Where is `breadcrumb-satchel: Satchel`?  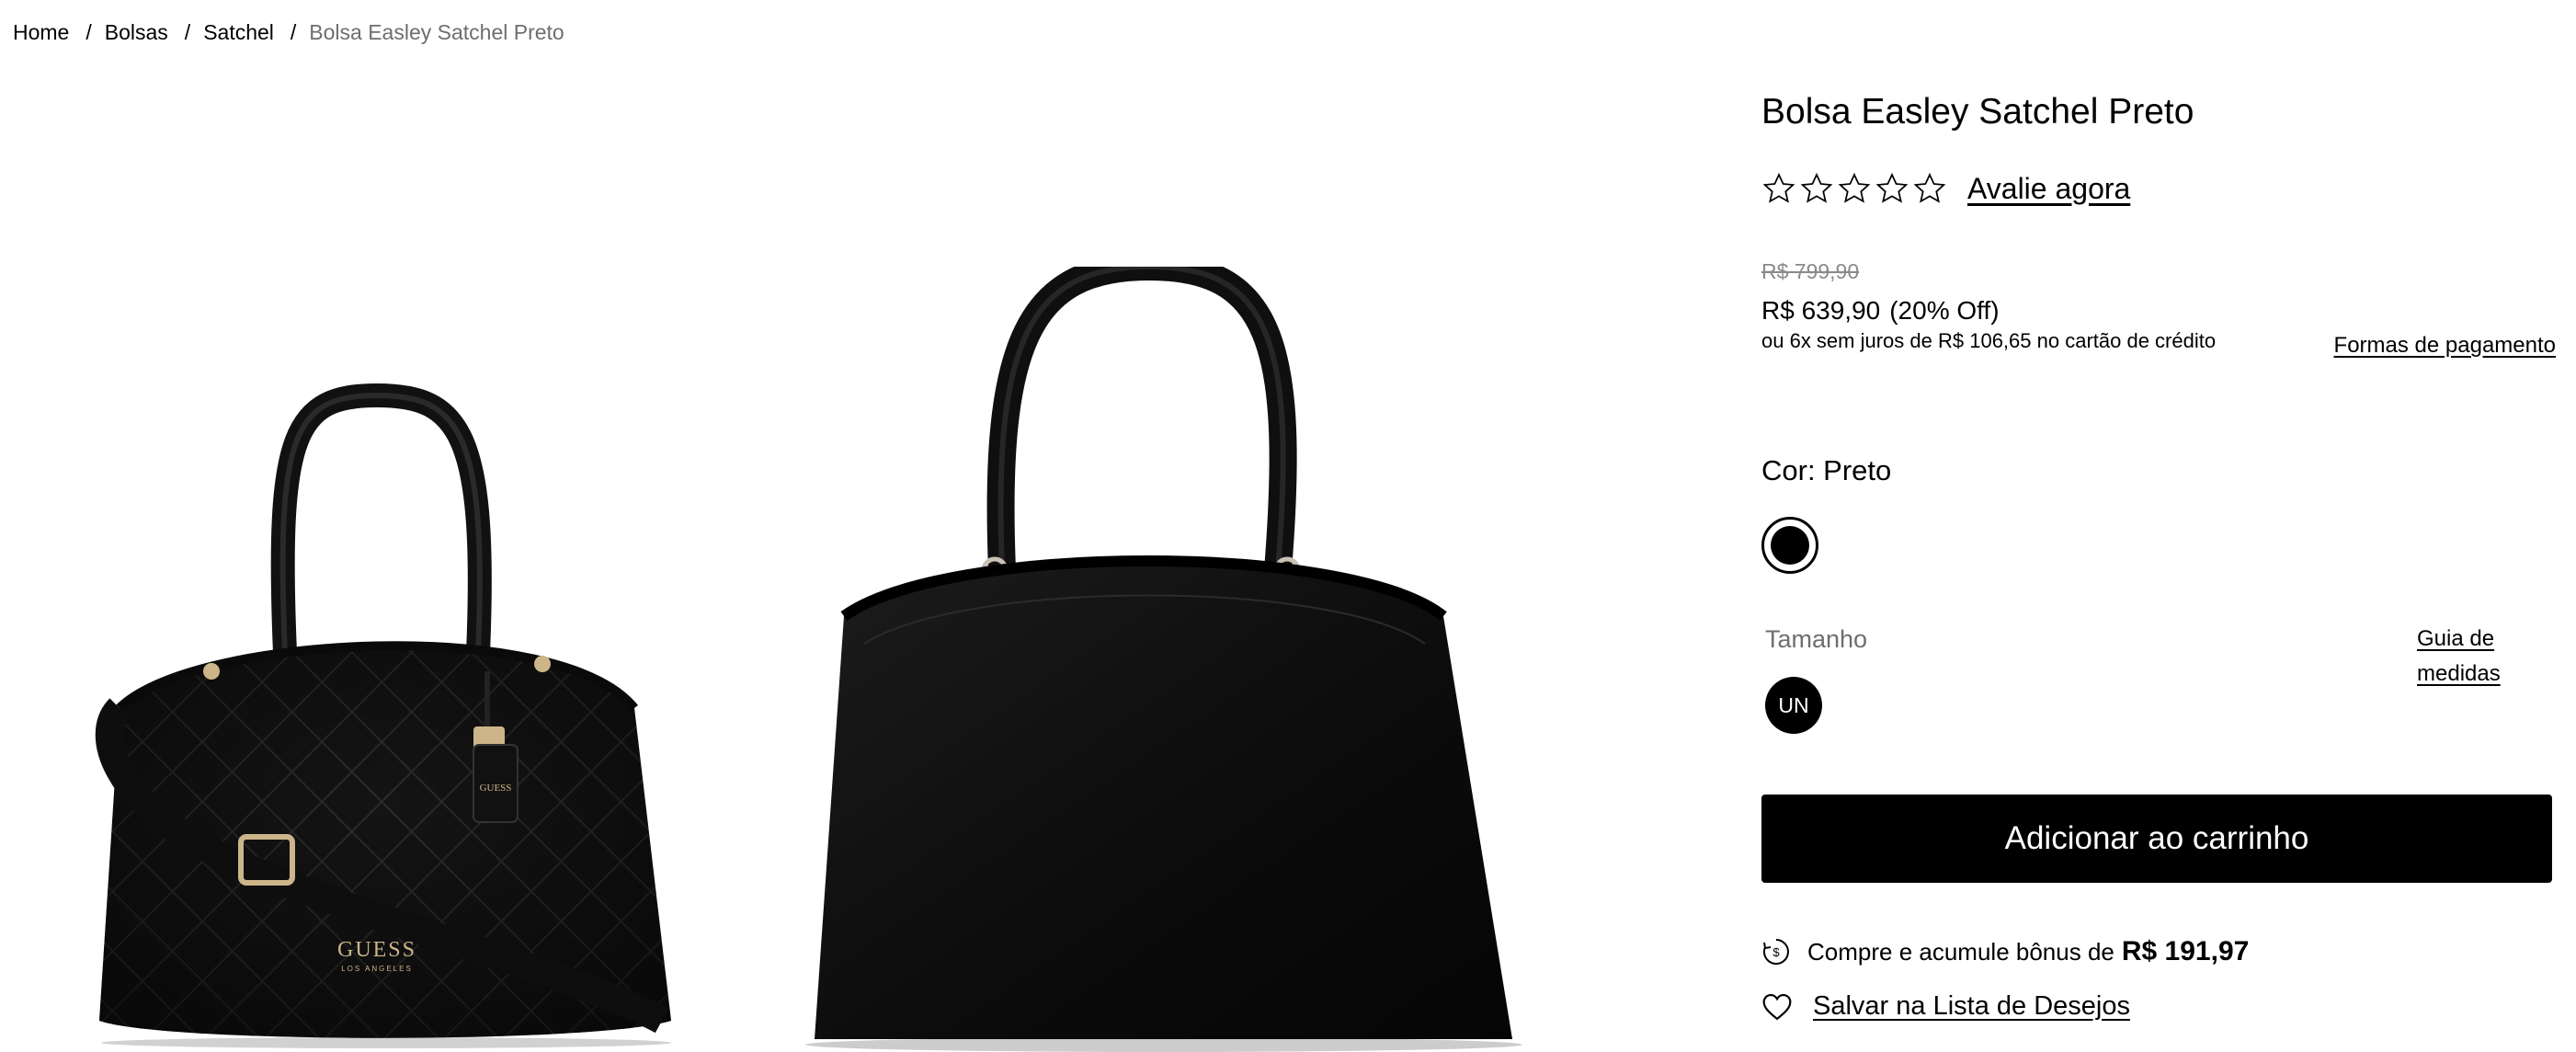
breadcrumb-satchel: Satchel is located at coordinates (238, 32).